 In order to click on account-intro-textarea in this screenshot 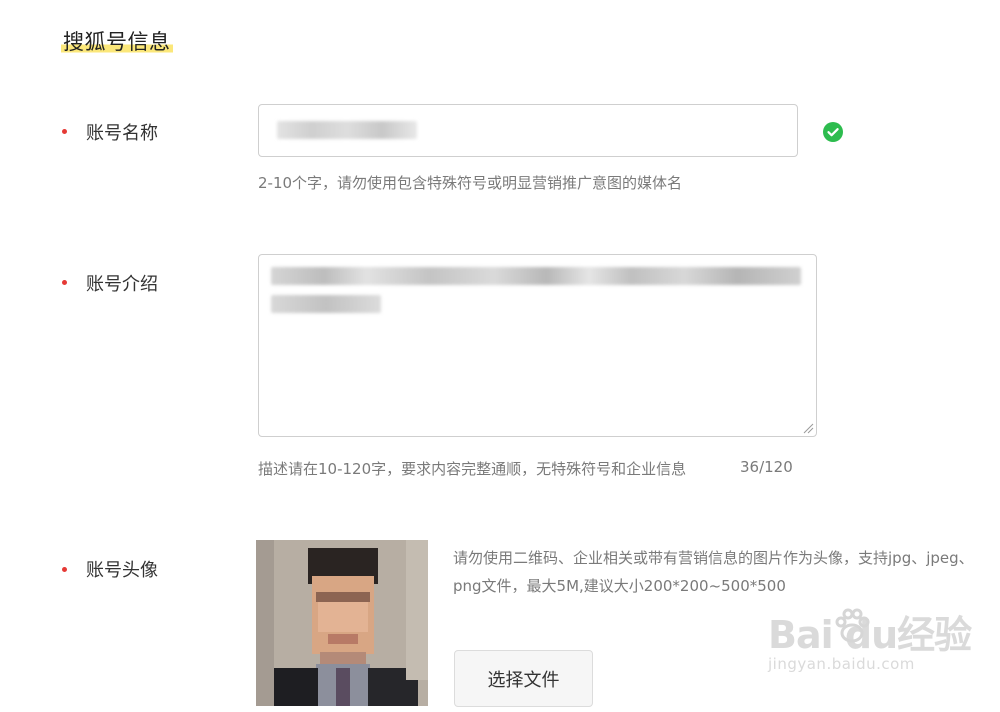, I will do `click(537, 345)`.